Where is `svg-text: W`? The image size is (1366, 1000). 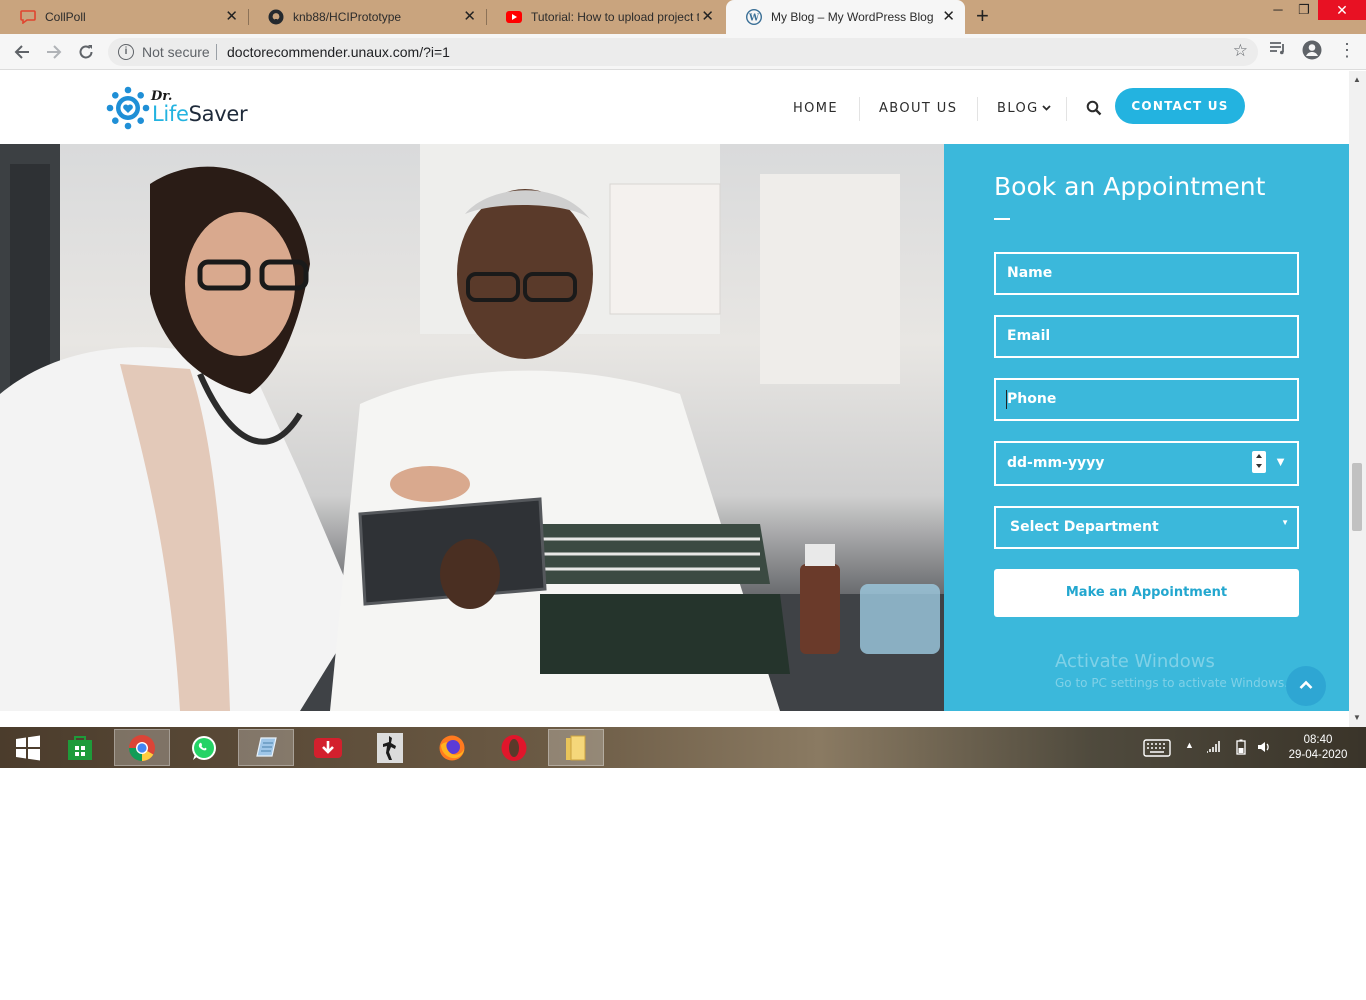 svg-text: W is located at coordinates (754, 19).